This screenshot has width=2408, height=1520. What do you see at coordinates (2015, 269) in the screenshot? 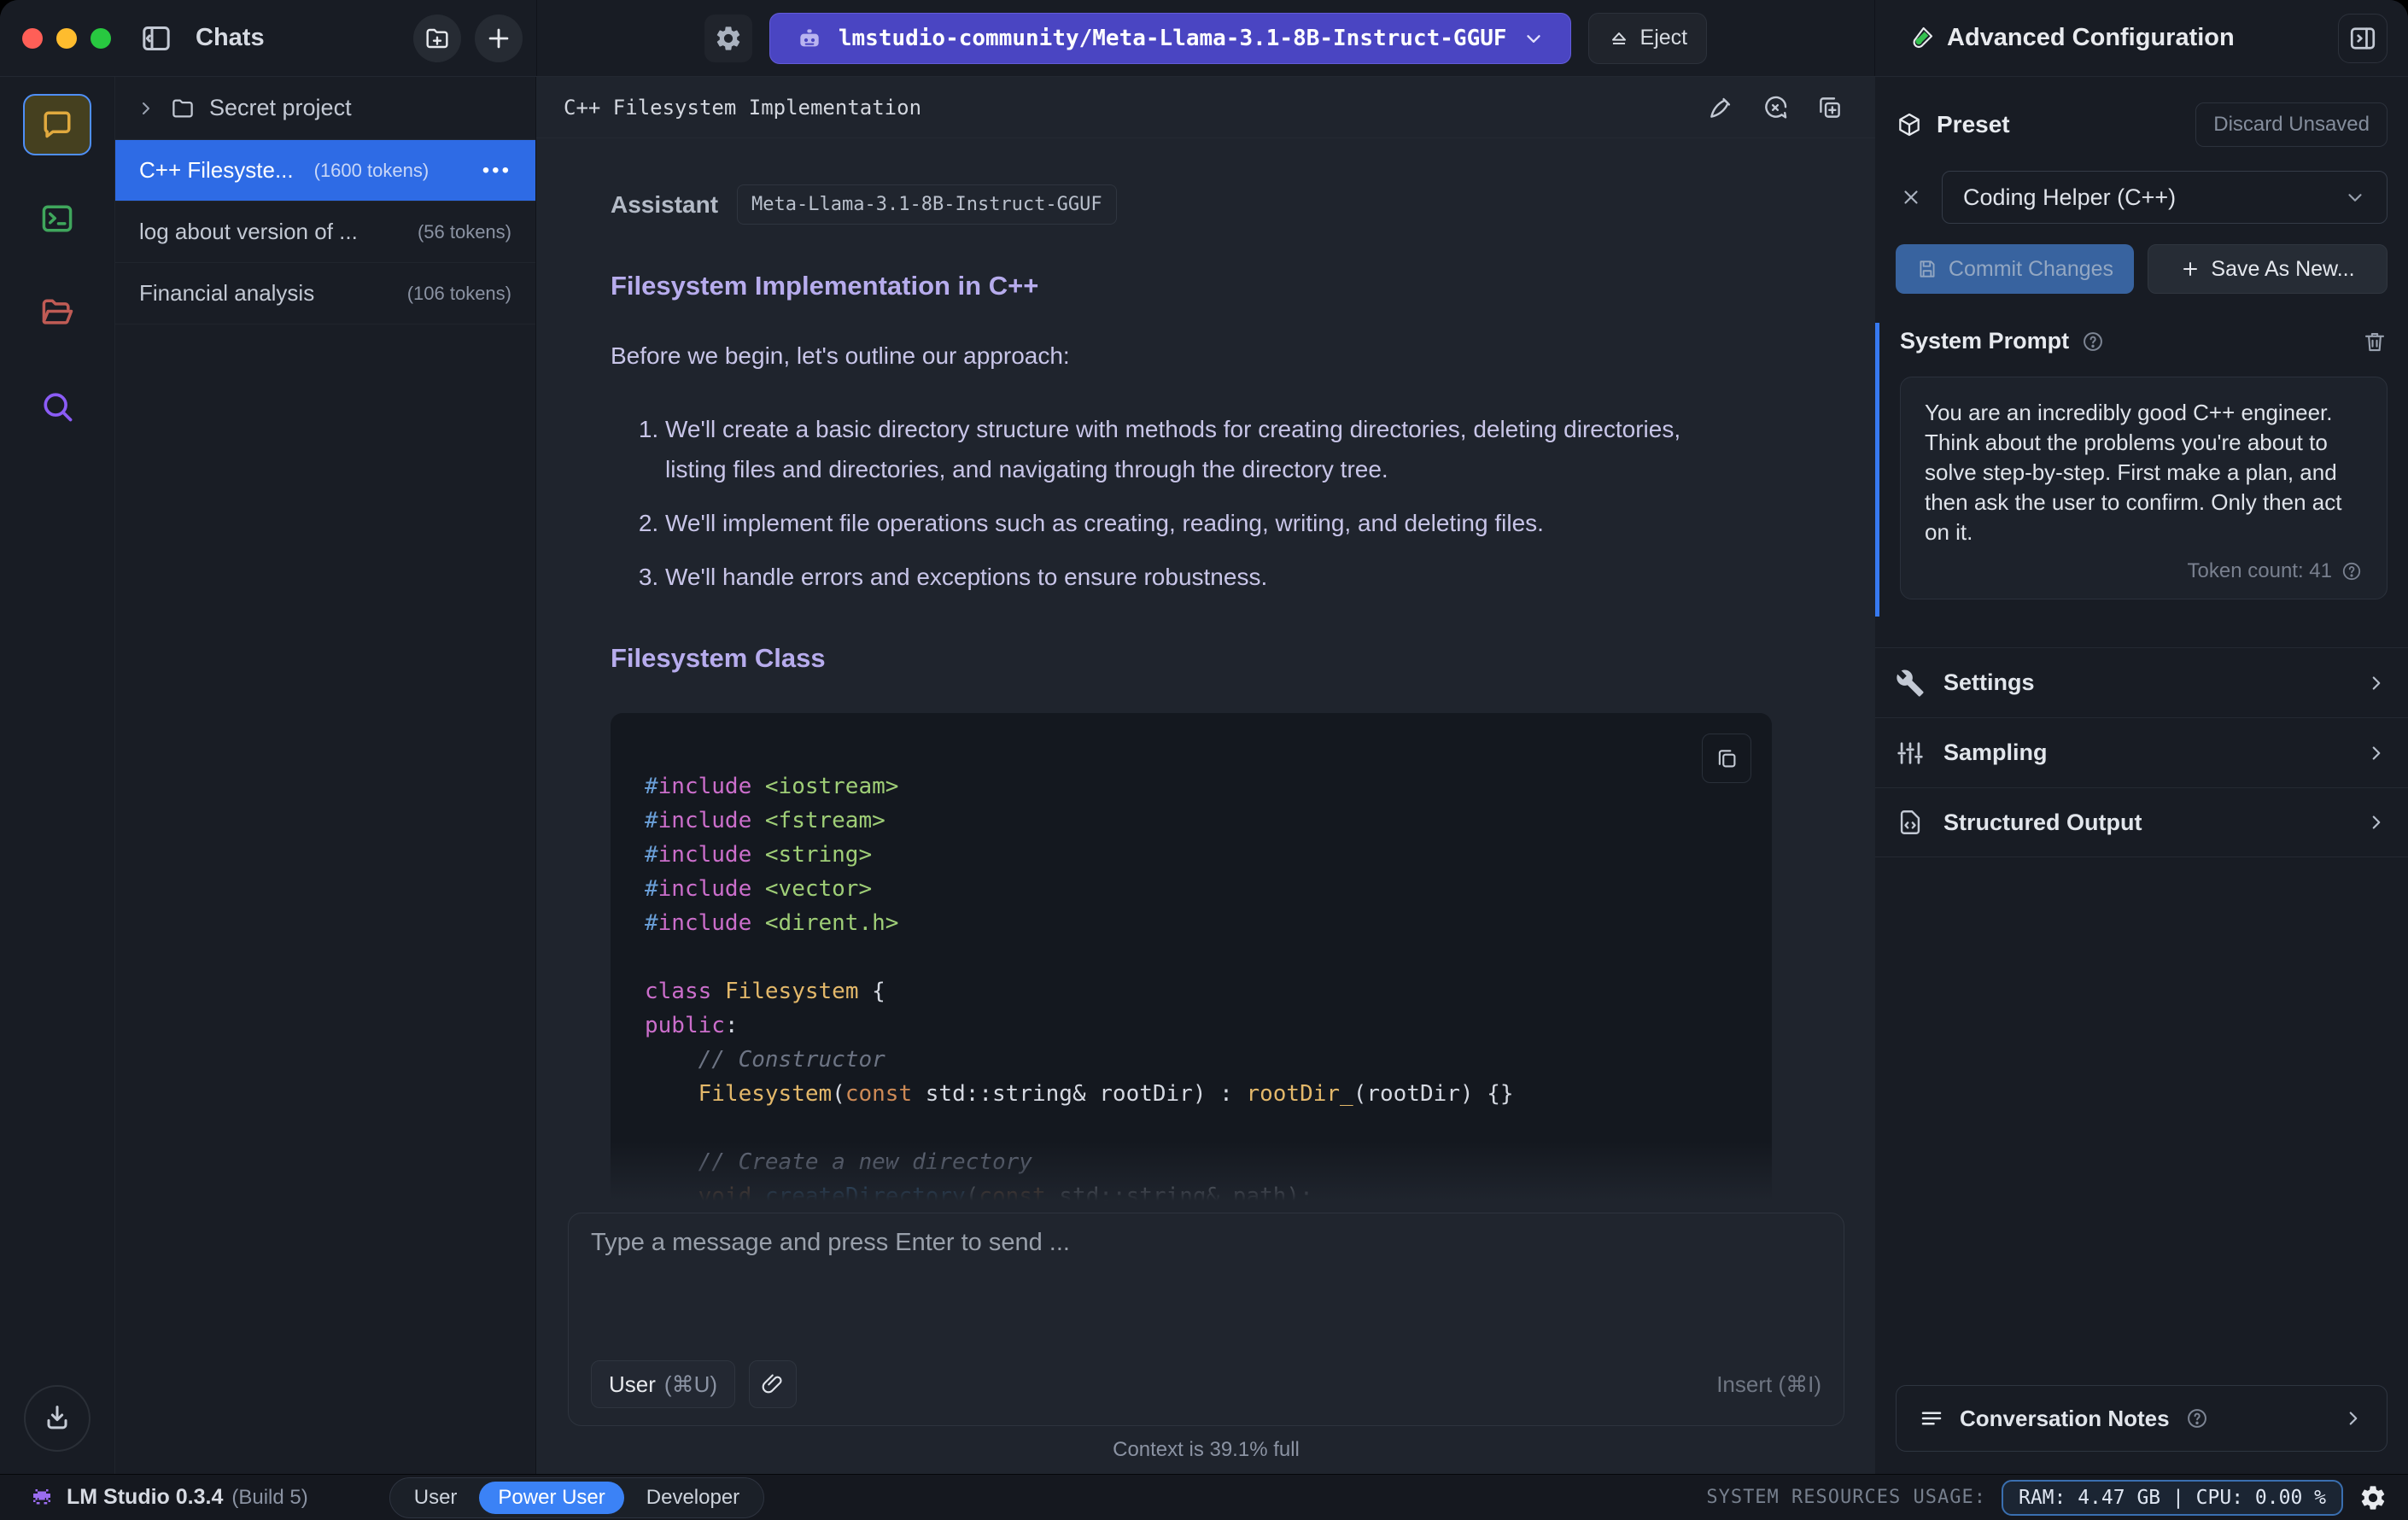
I see `commit-changes-button: Commit Changes` at bounding box center [2015, 269].